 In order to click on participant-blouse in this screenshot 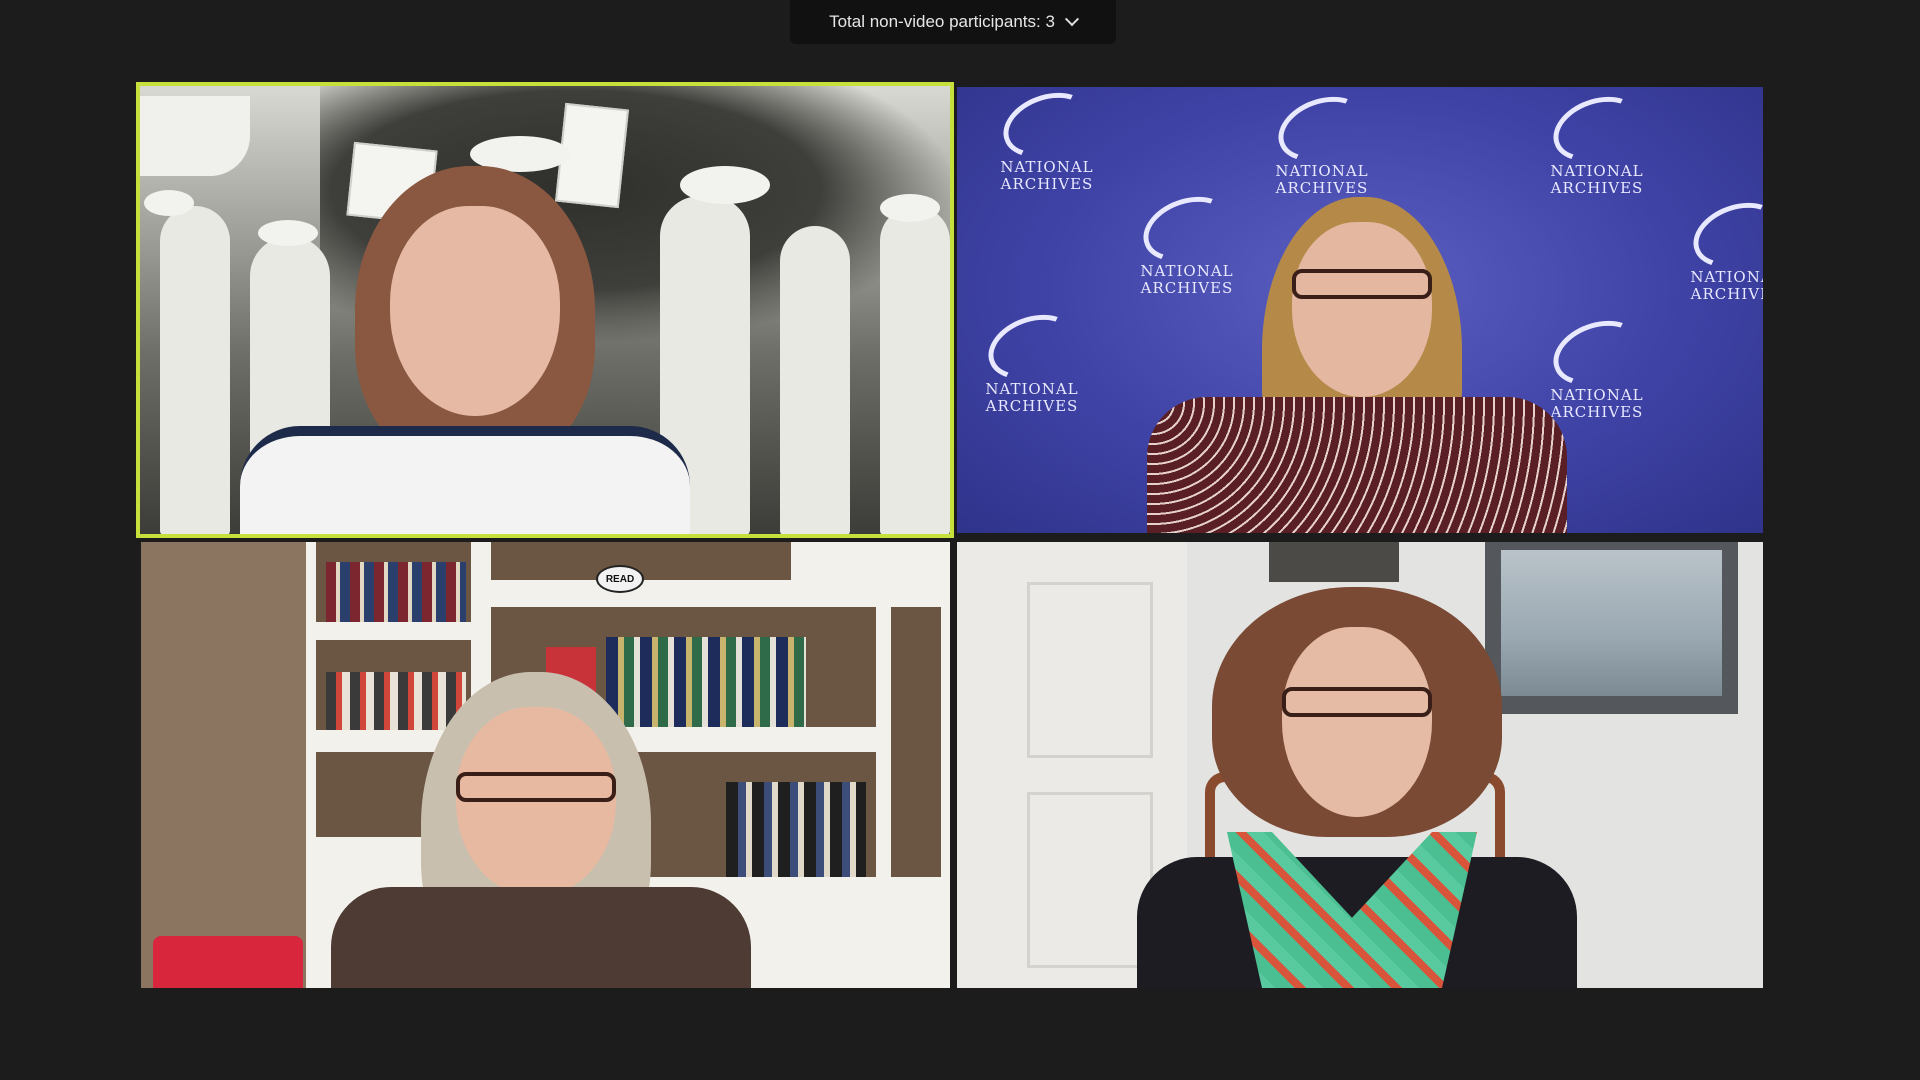, I will do `click(1357, 465)`.